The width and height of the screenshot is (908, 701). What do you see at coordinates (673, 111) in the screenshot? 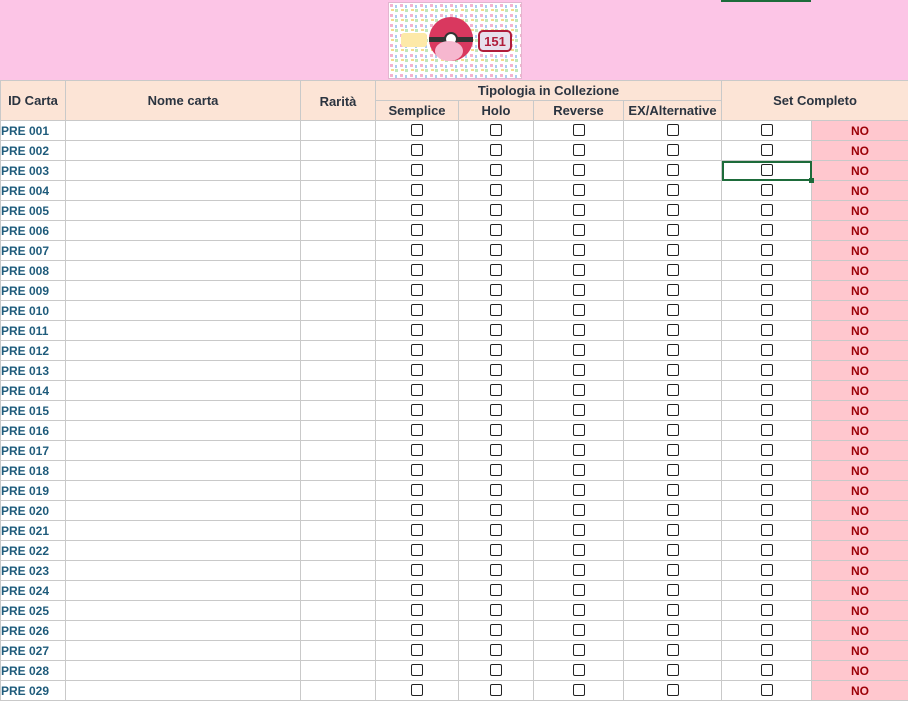
I see `col-header-ex-alternative: EX/Alternative` at bounding box center [673, 111].